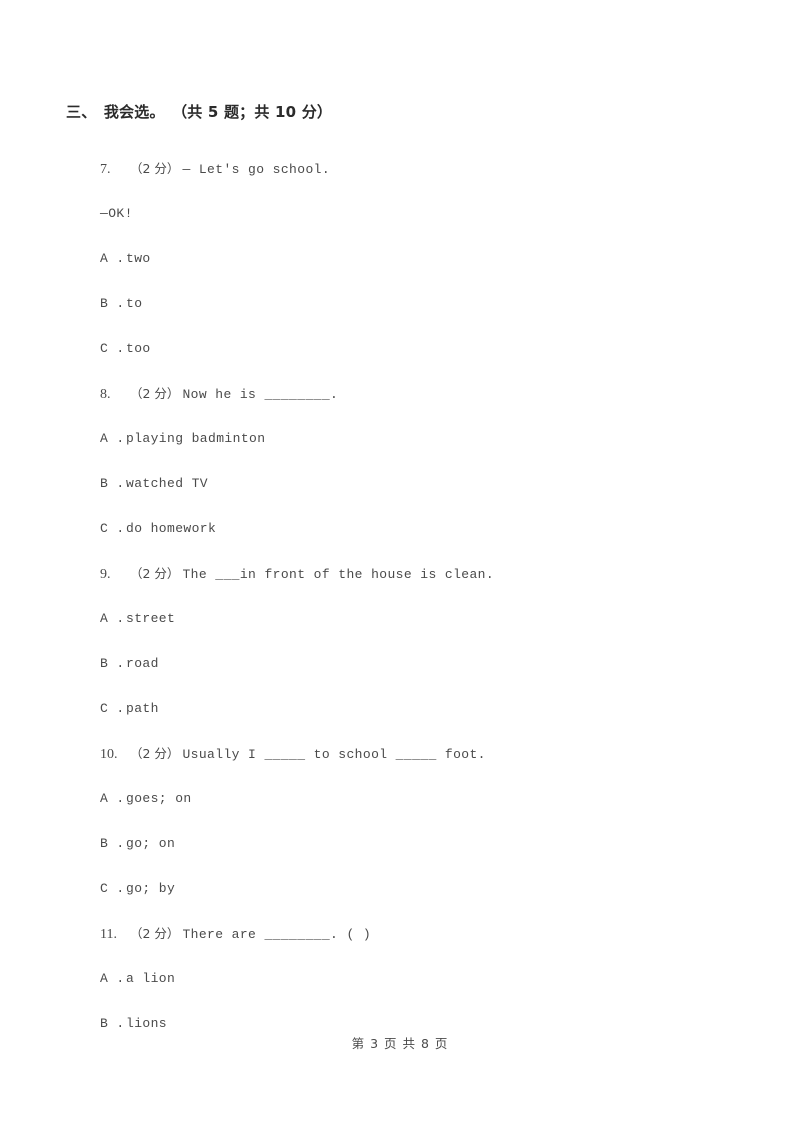 The width and height of the screenshot is (800, 1132). I want to click on question-option: A .two, so click(420, 258).